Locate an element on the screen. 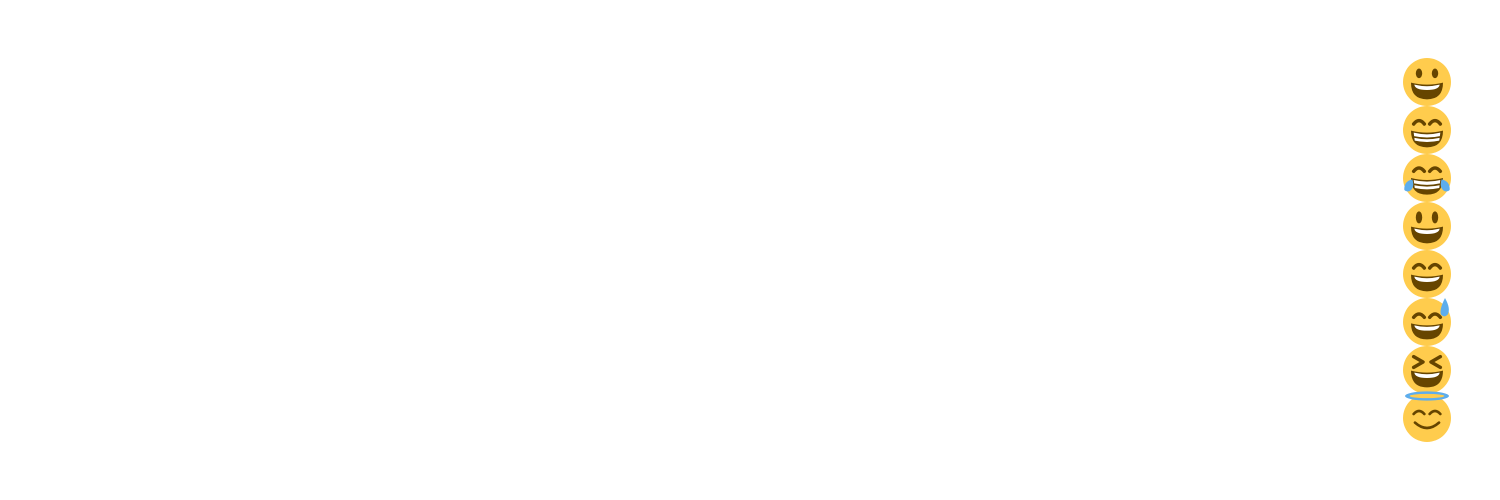  grinning-face-smiling-eyes-icon is located at coordinates (1427, 274).